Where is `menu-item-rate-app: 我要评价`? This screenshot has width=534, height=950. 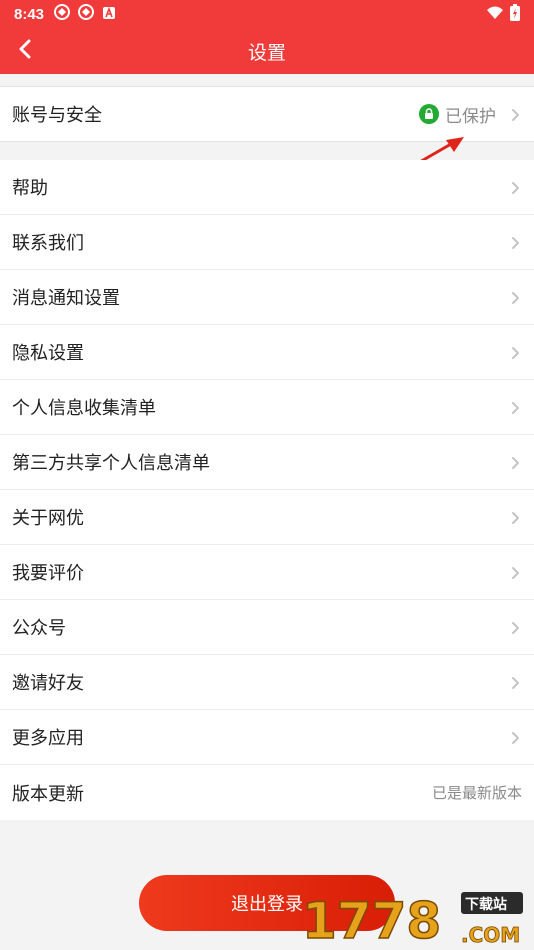
menu-item-rate-app: 我要评价 is located at coordinates (267, 572).